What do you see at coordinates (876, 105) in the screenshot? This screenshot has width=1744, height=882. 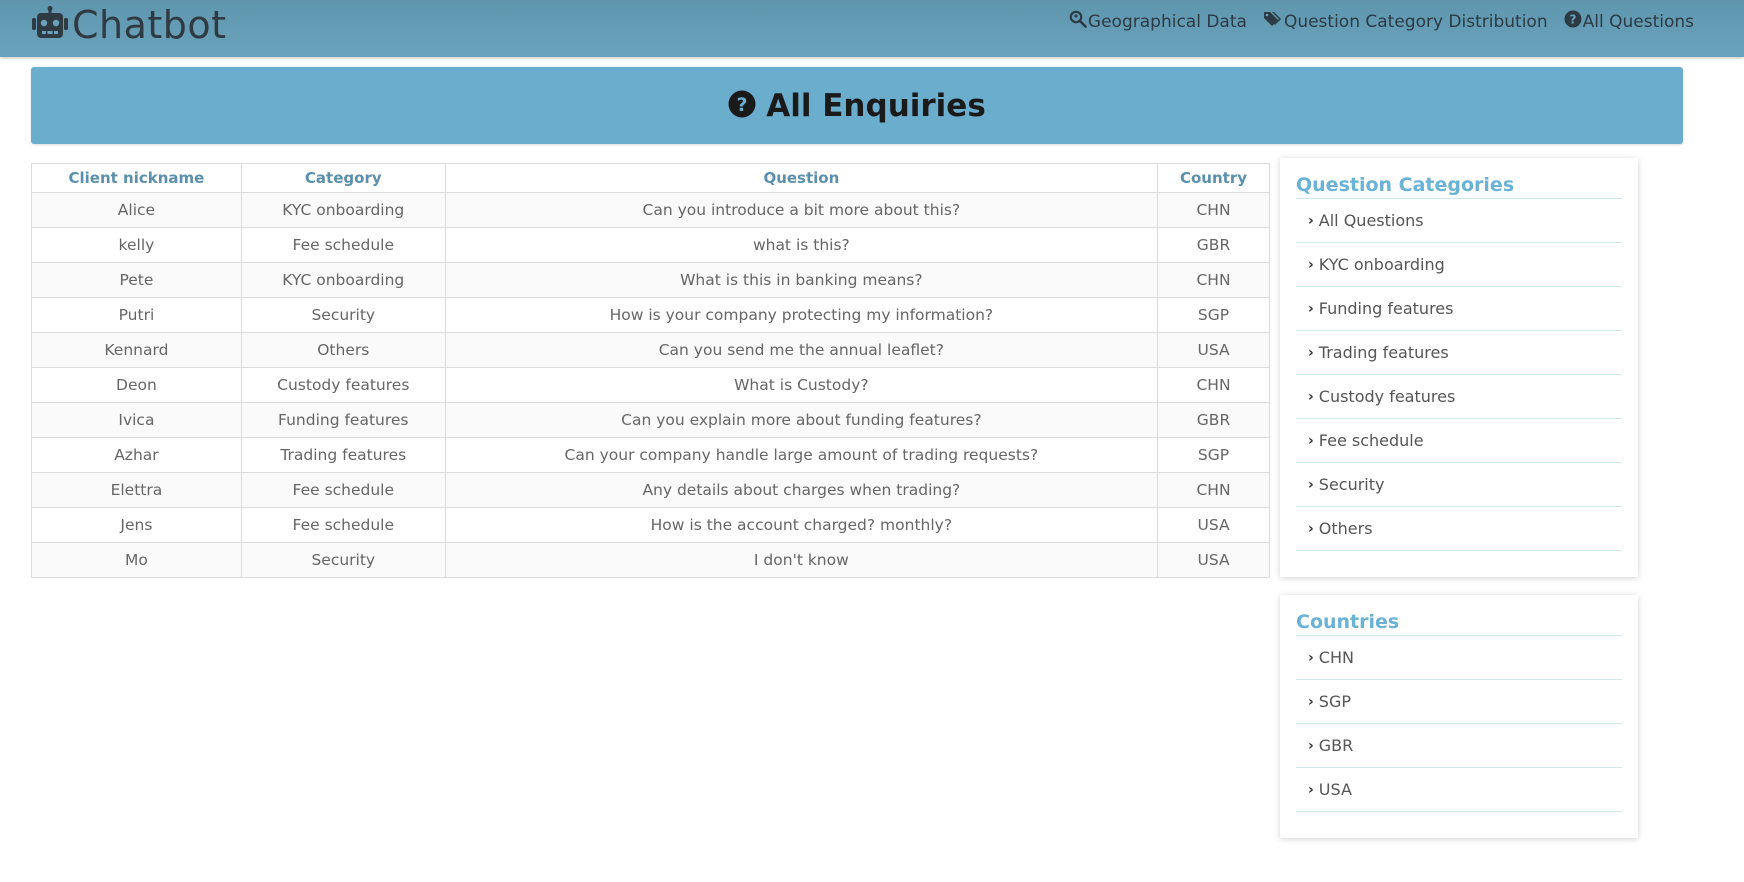 I see `page-title: All Enquiries` at bounding box center [876, 105].